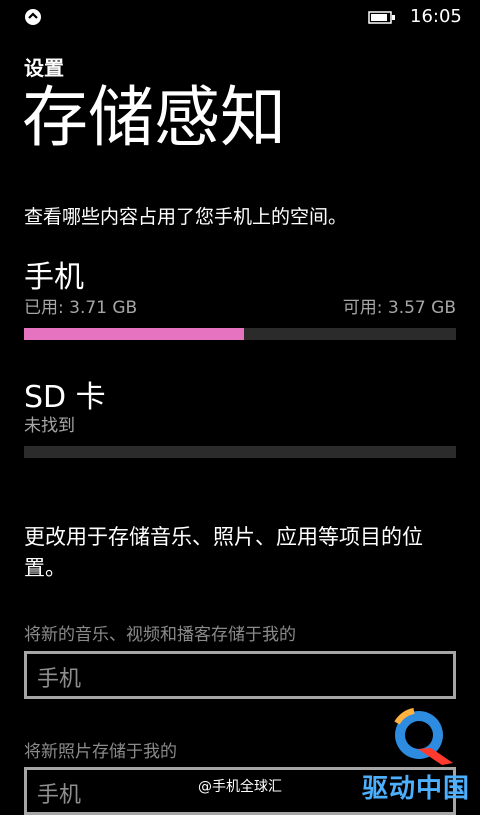  Describe the element at coordinates (160, 635) in the screenshot. I see `music-storage-label: 将新的音乐、视频和播客存储于我的` at that location.